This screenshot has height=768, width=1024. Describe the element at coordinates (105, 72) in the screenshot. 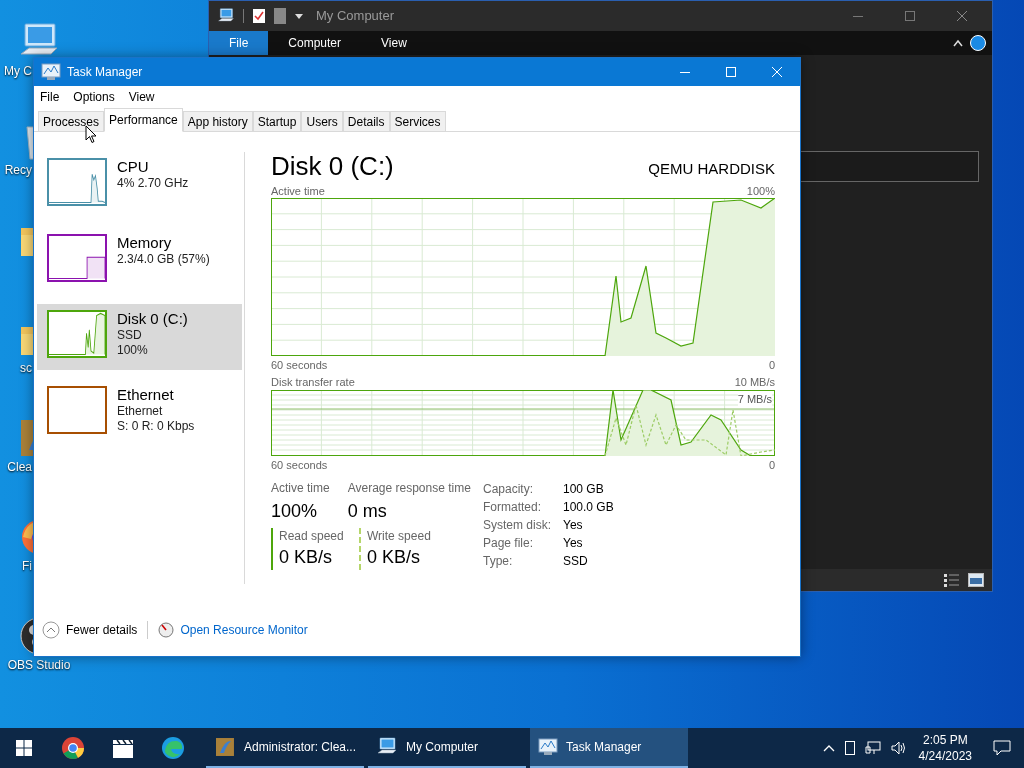

I see `window-title: Task Manager` at that location.